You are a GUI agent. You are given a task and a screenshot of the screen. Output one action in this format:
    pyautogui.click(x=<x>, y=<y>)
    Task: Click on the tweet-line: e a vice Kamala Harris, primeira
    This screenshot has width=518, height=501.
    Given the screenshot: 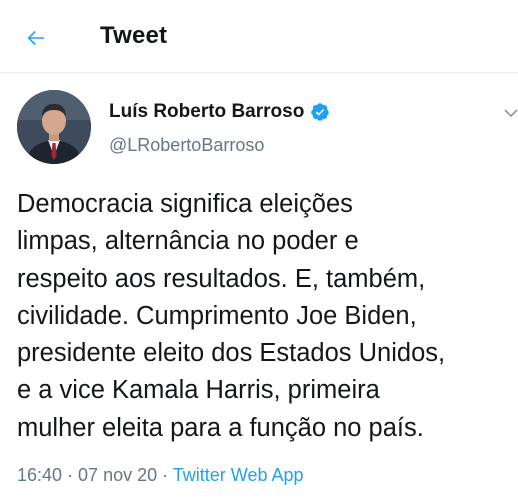 What is the action you would take?
    pyautogui.click(x=198, y=390)
    